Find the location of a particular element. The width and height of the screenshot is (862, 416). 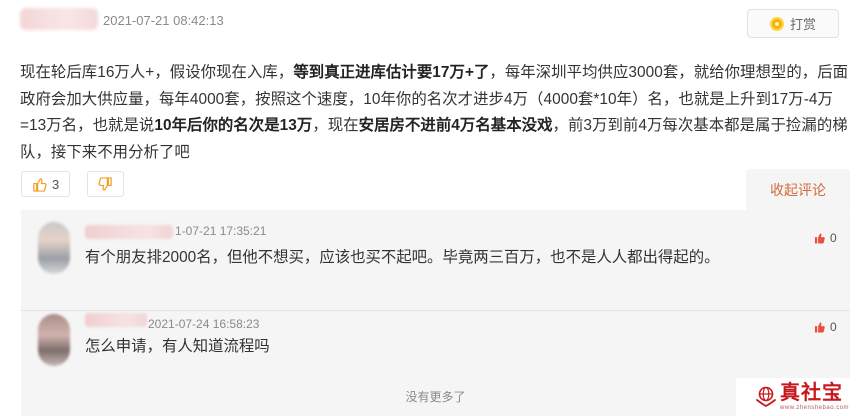

watermark-logo: 真社宝 www.zhenshebao.com is located at coordinates (797, 397).